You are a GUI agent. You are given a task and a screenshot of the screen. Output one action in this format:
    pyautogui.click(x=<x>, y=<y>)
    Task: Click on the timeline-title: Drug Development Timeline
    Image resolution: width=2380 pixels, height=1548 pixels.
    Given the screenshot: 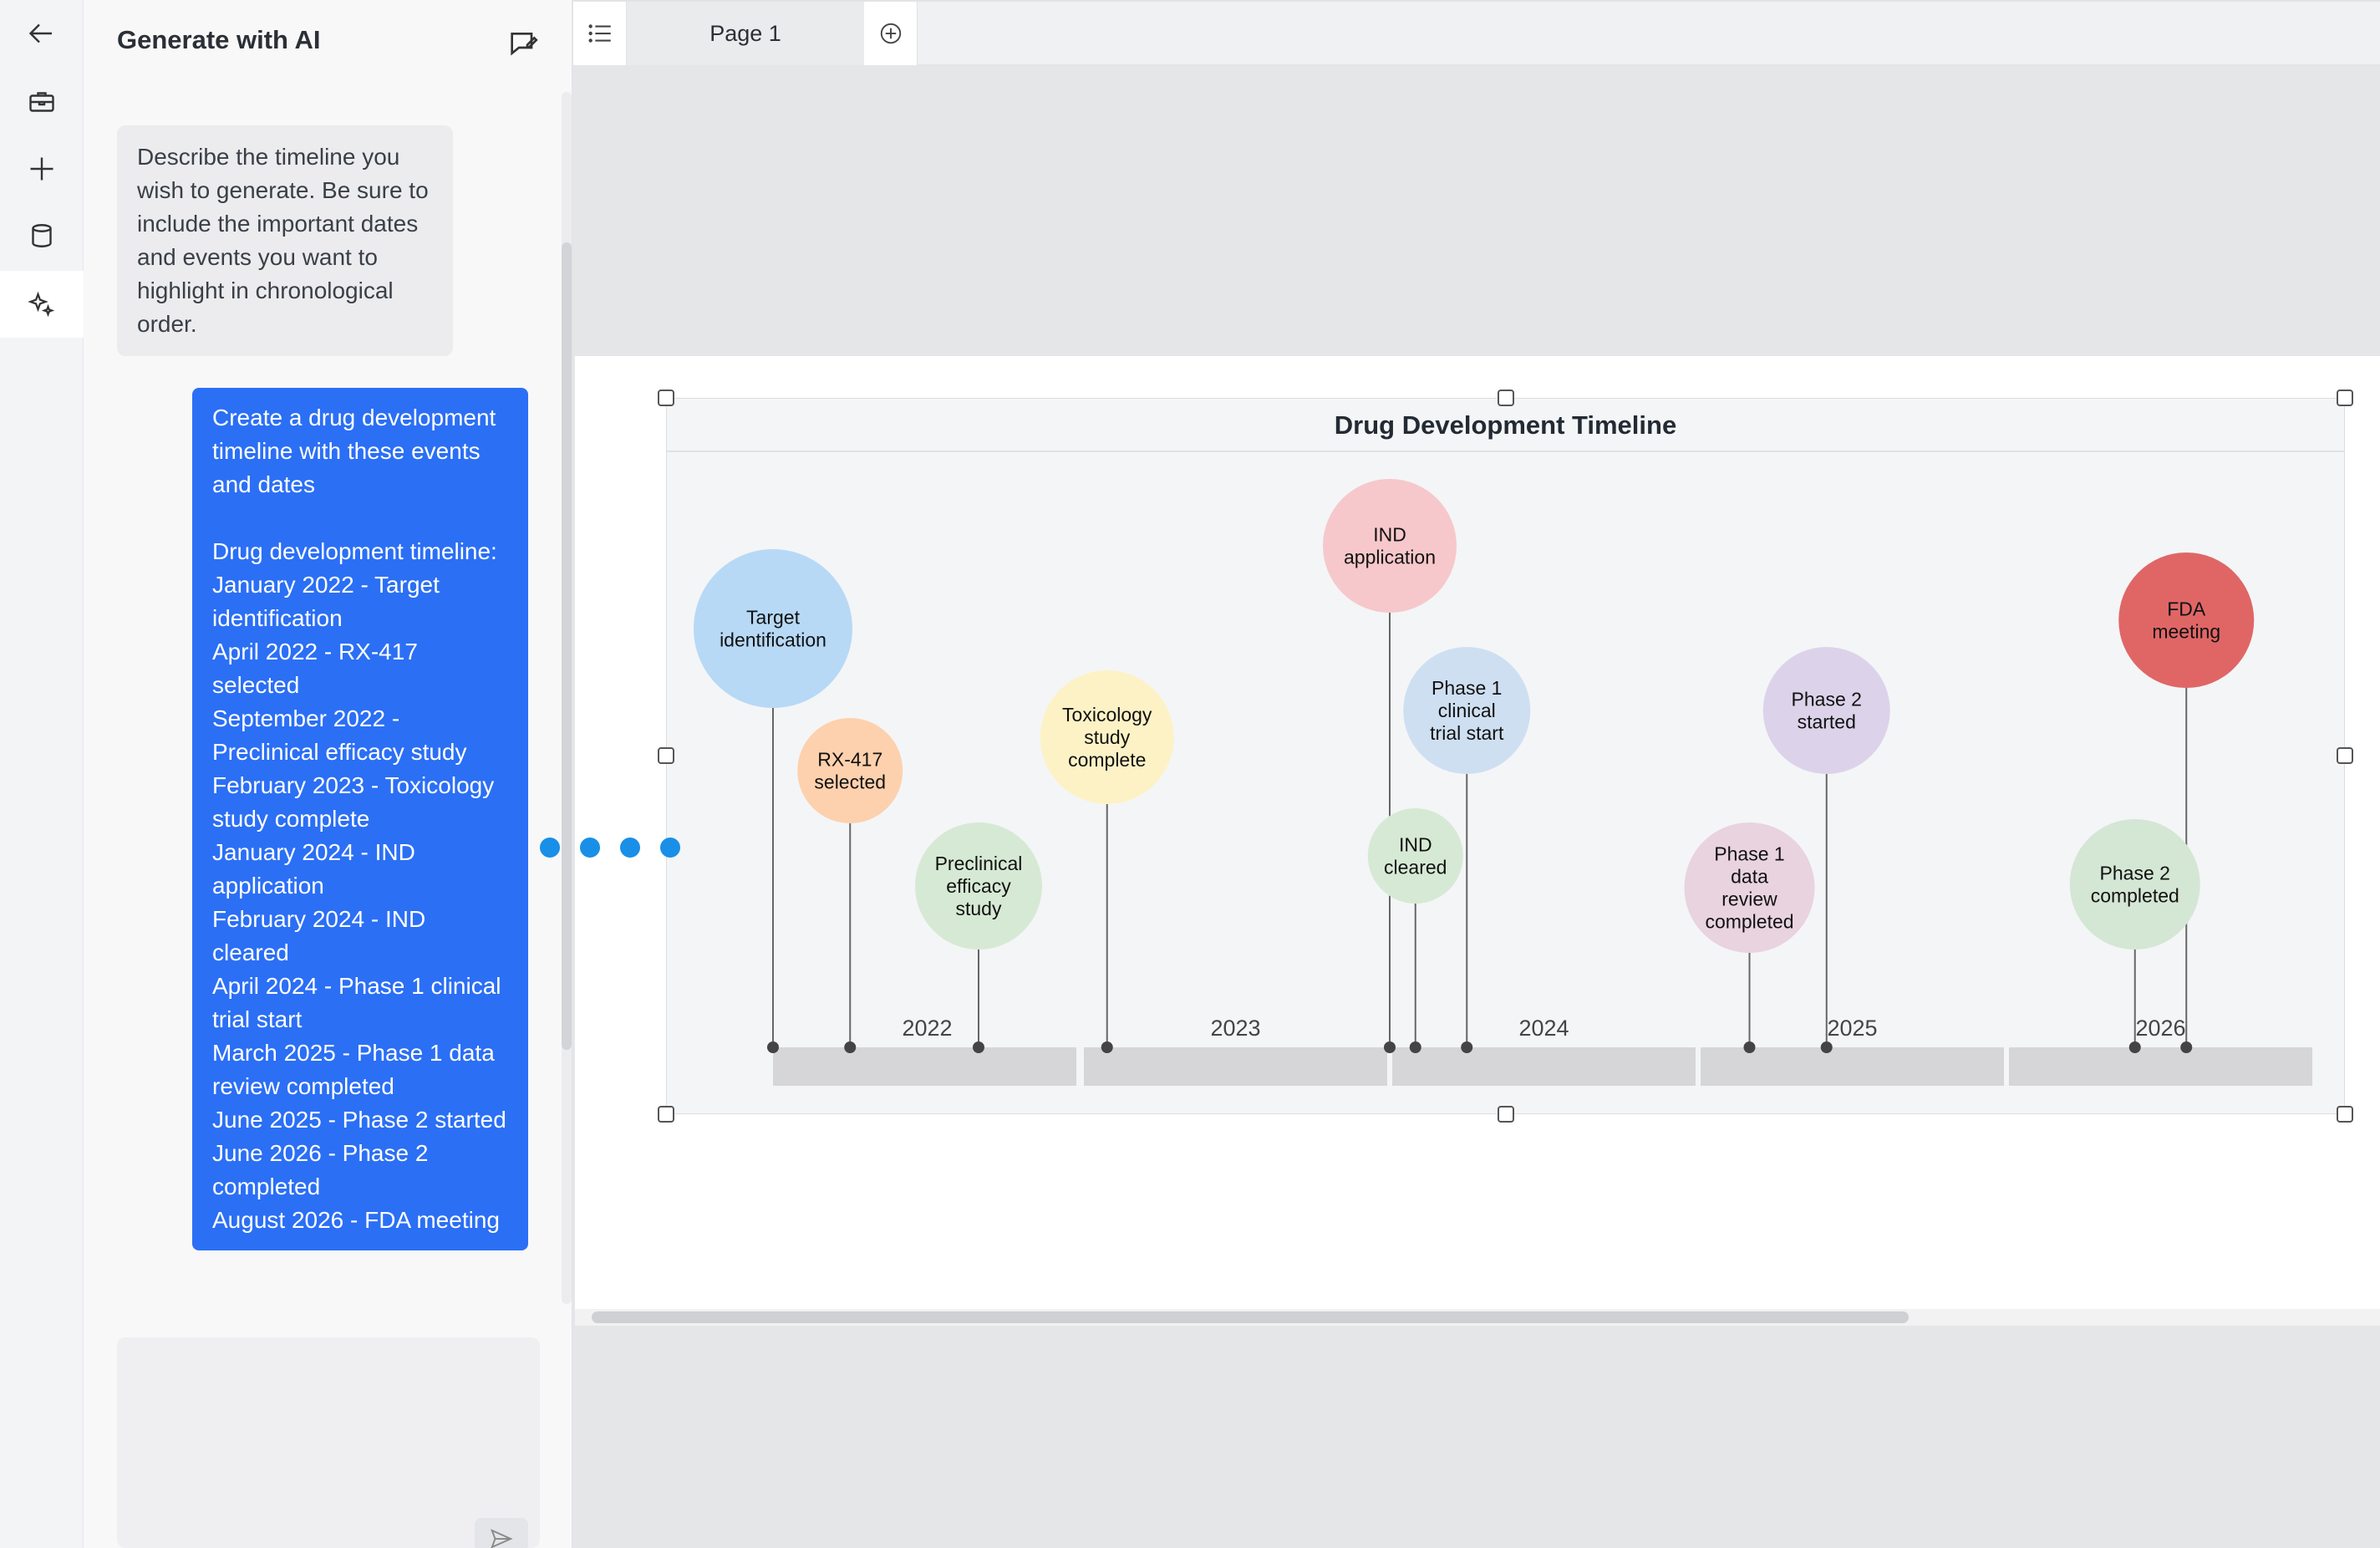 What is the action you would take?
    pyautogui.click(x=1505, y=425)
    